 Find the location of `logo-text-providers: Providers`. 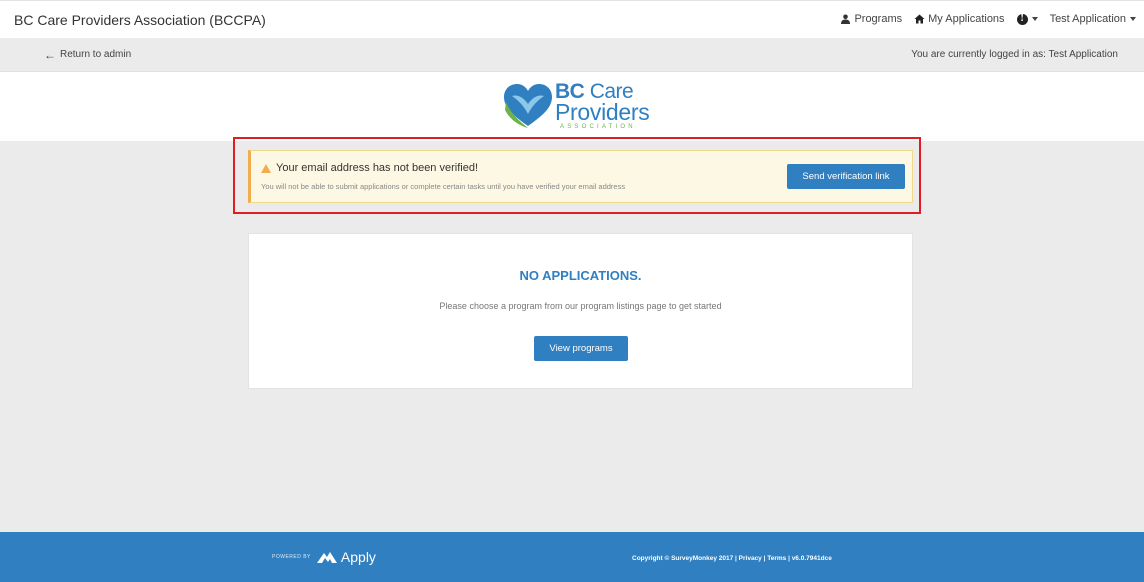

logo-text-providers: Providers is located at coordinates (602, 112).